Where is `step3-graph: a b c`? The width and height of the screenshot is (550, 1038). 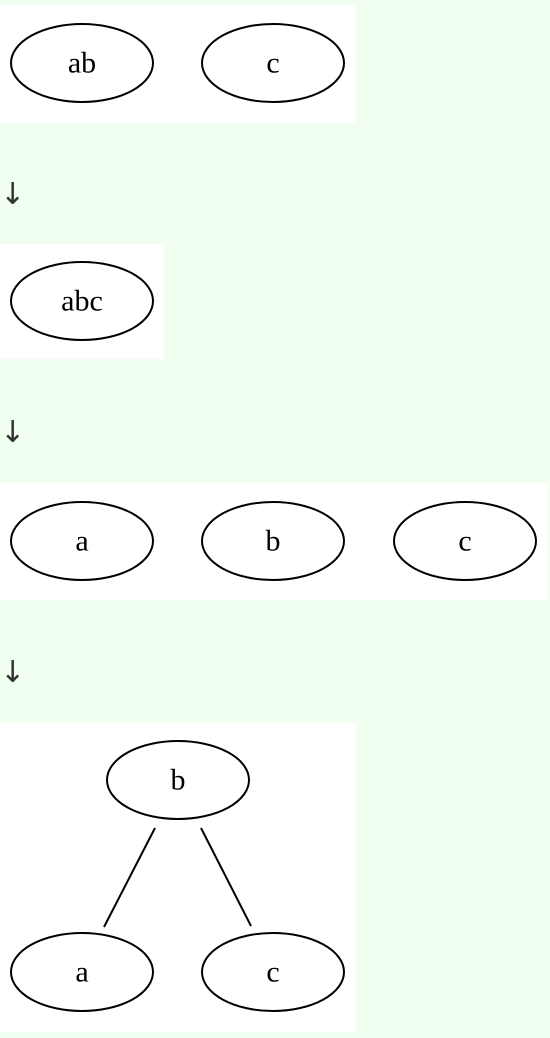
step3-graph: a b c is located at coordinates (273, 541).